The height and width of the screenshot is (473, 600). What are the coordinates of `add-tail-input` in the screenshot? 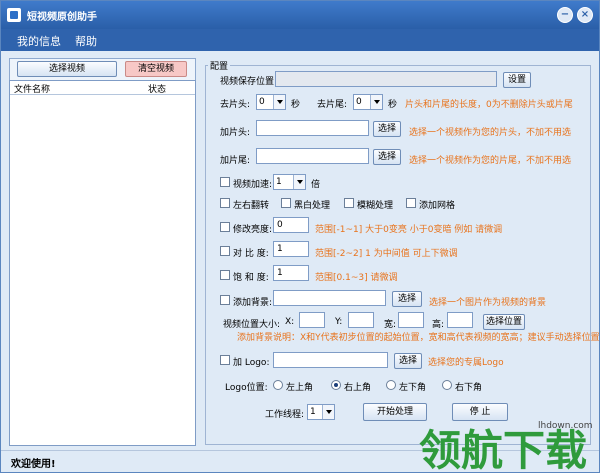 It's located at (312, 156).